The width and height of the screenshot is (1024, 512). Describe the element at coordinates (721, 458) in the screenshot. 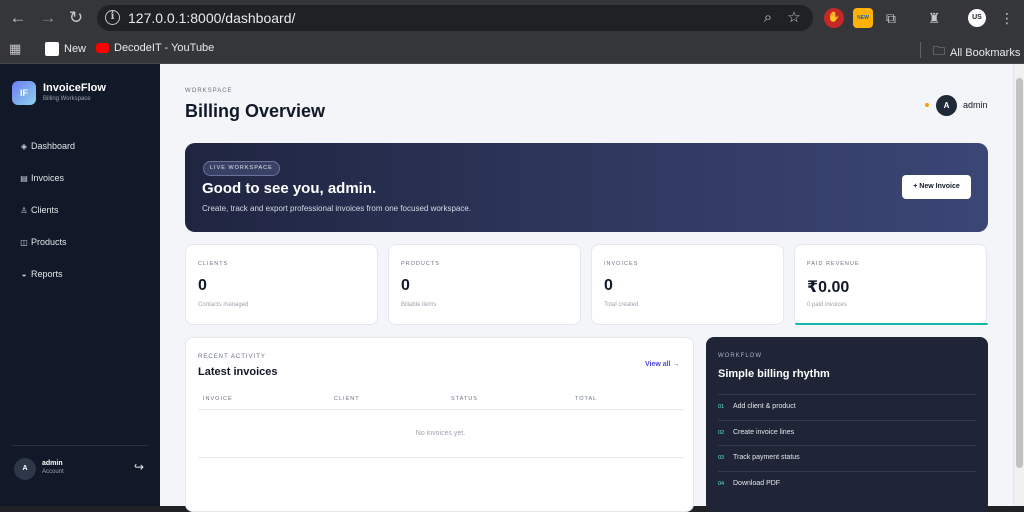

I see `step-number: 03` at that location.